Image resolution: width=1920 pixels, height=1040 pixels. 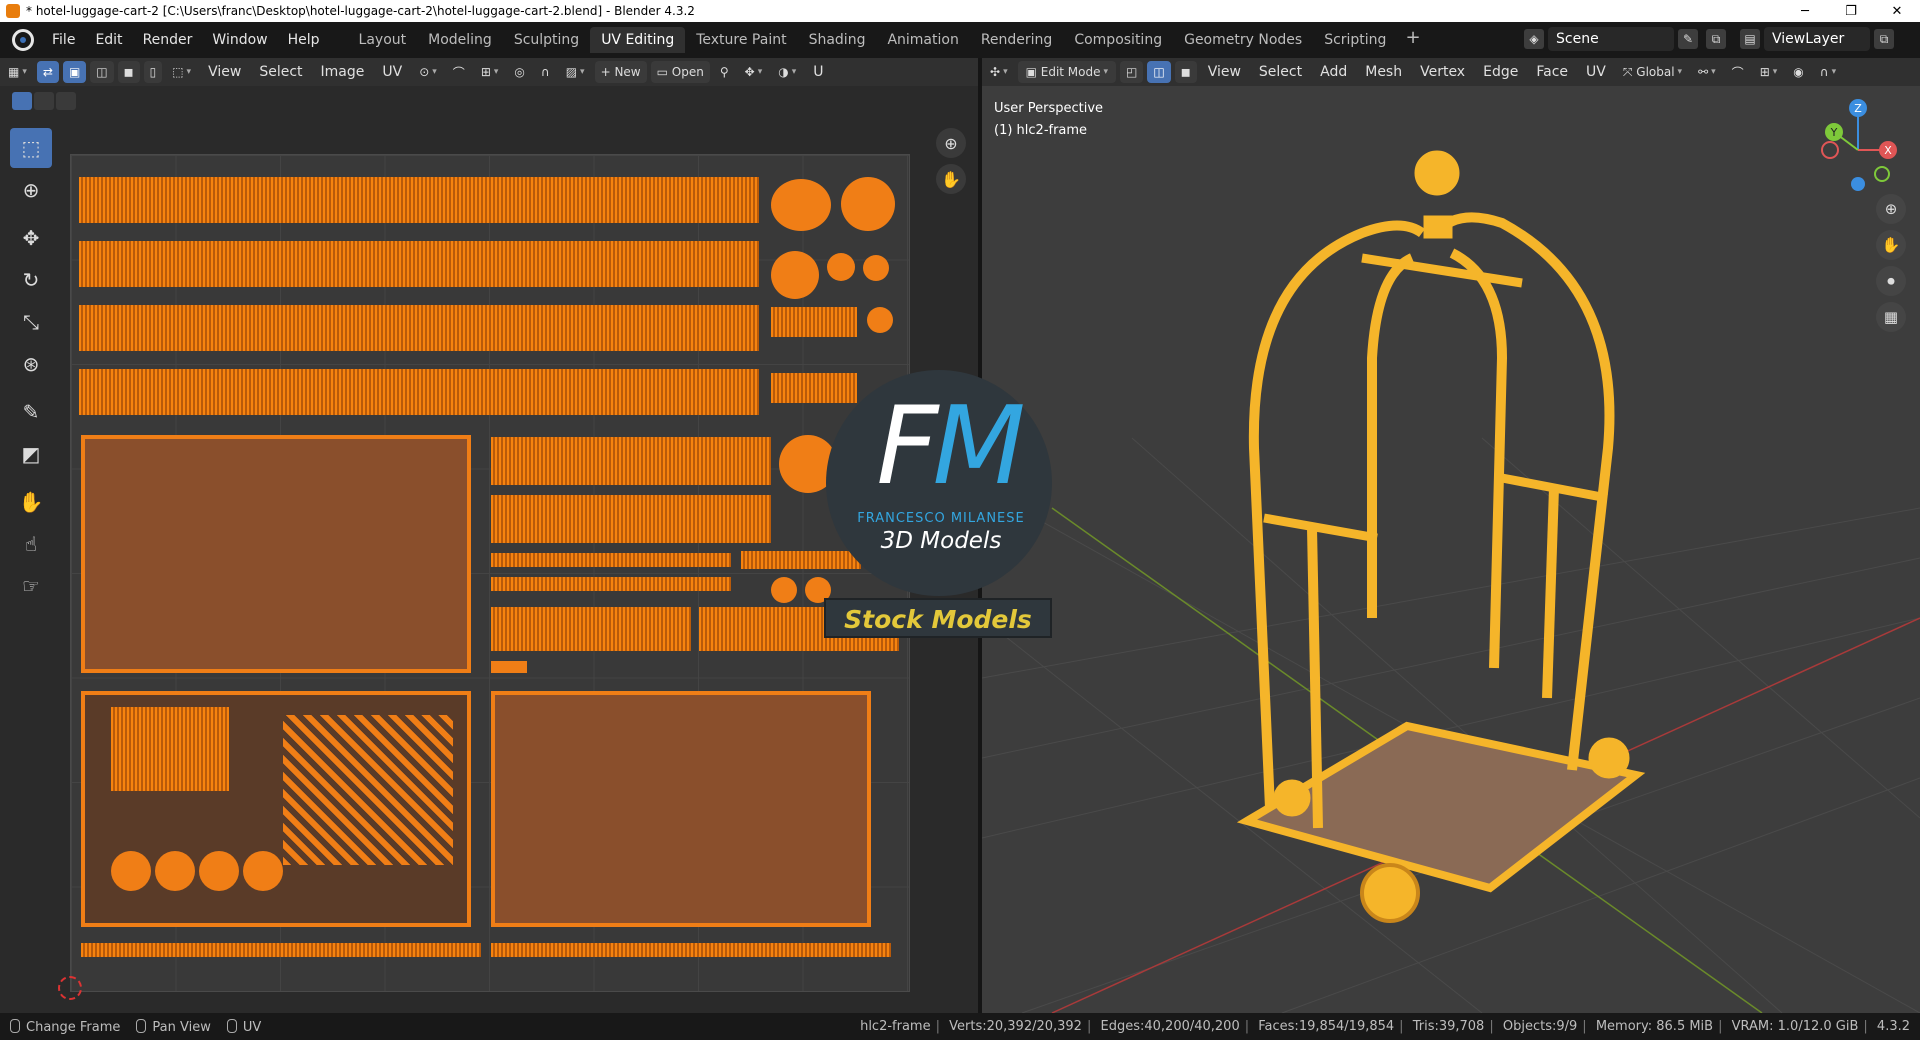 What do you see at coordinates (951, 179) in the screenshot?
I see `hand-icon: ✋` at bounding box center [951, 179].